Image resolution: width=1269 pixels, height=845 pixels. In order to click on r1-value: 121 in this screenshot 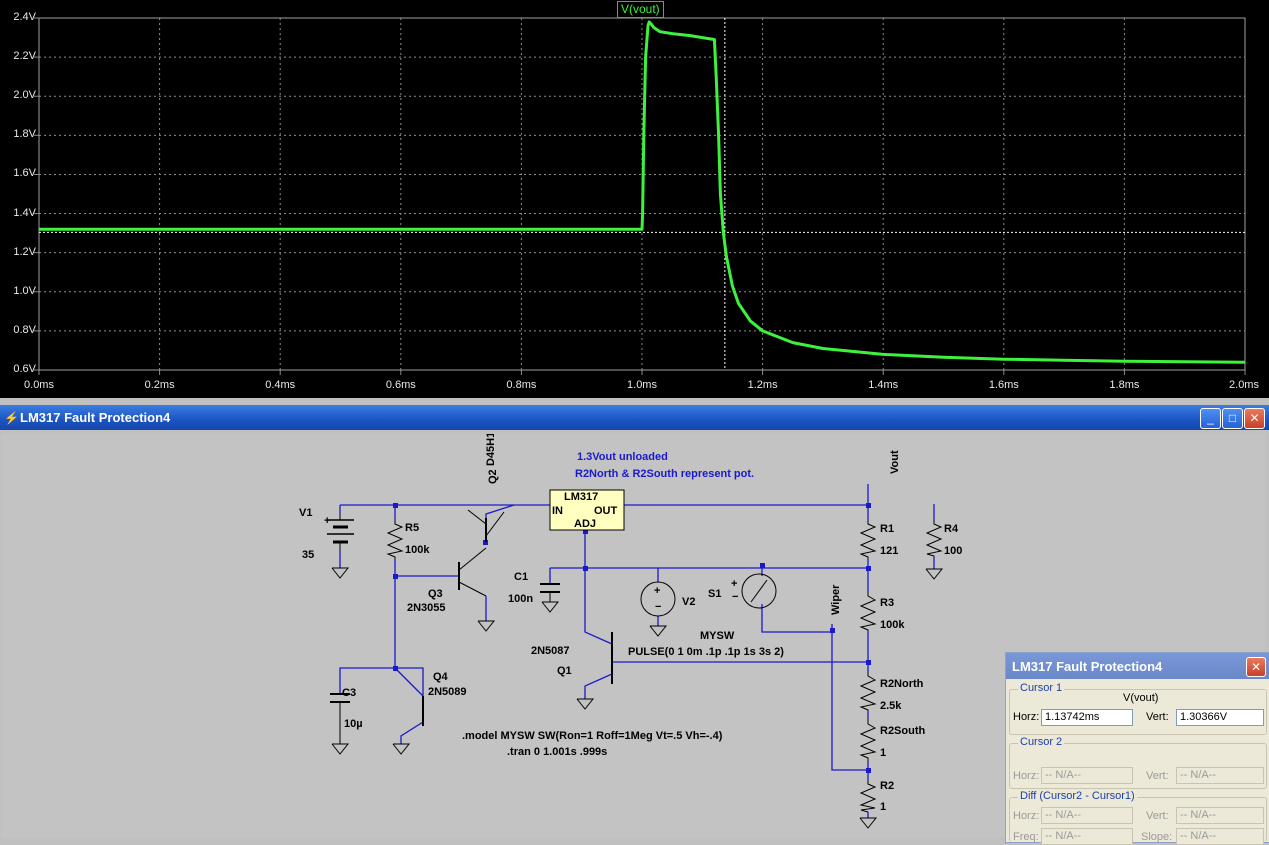, I will do `click(889, 551)`.